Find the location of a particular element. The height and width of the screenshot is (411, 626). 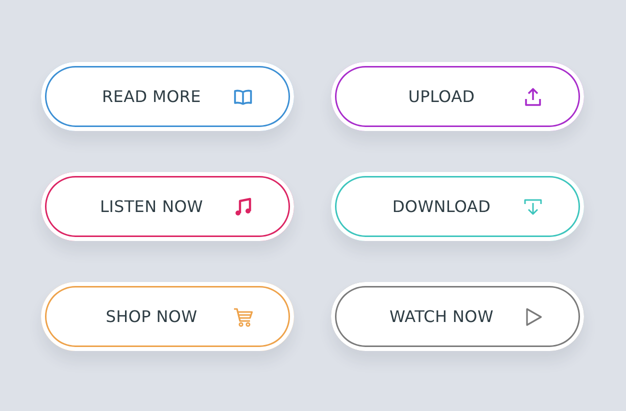

pill-button: LISTEN NOW is located at coordinates (167, 206).